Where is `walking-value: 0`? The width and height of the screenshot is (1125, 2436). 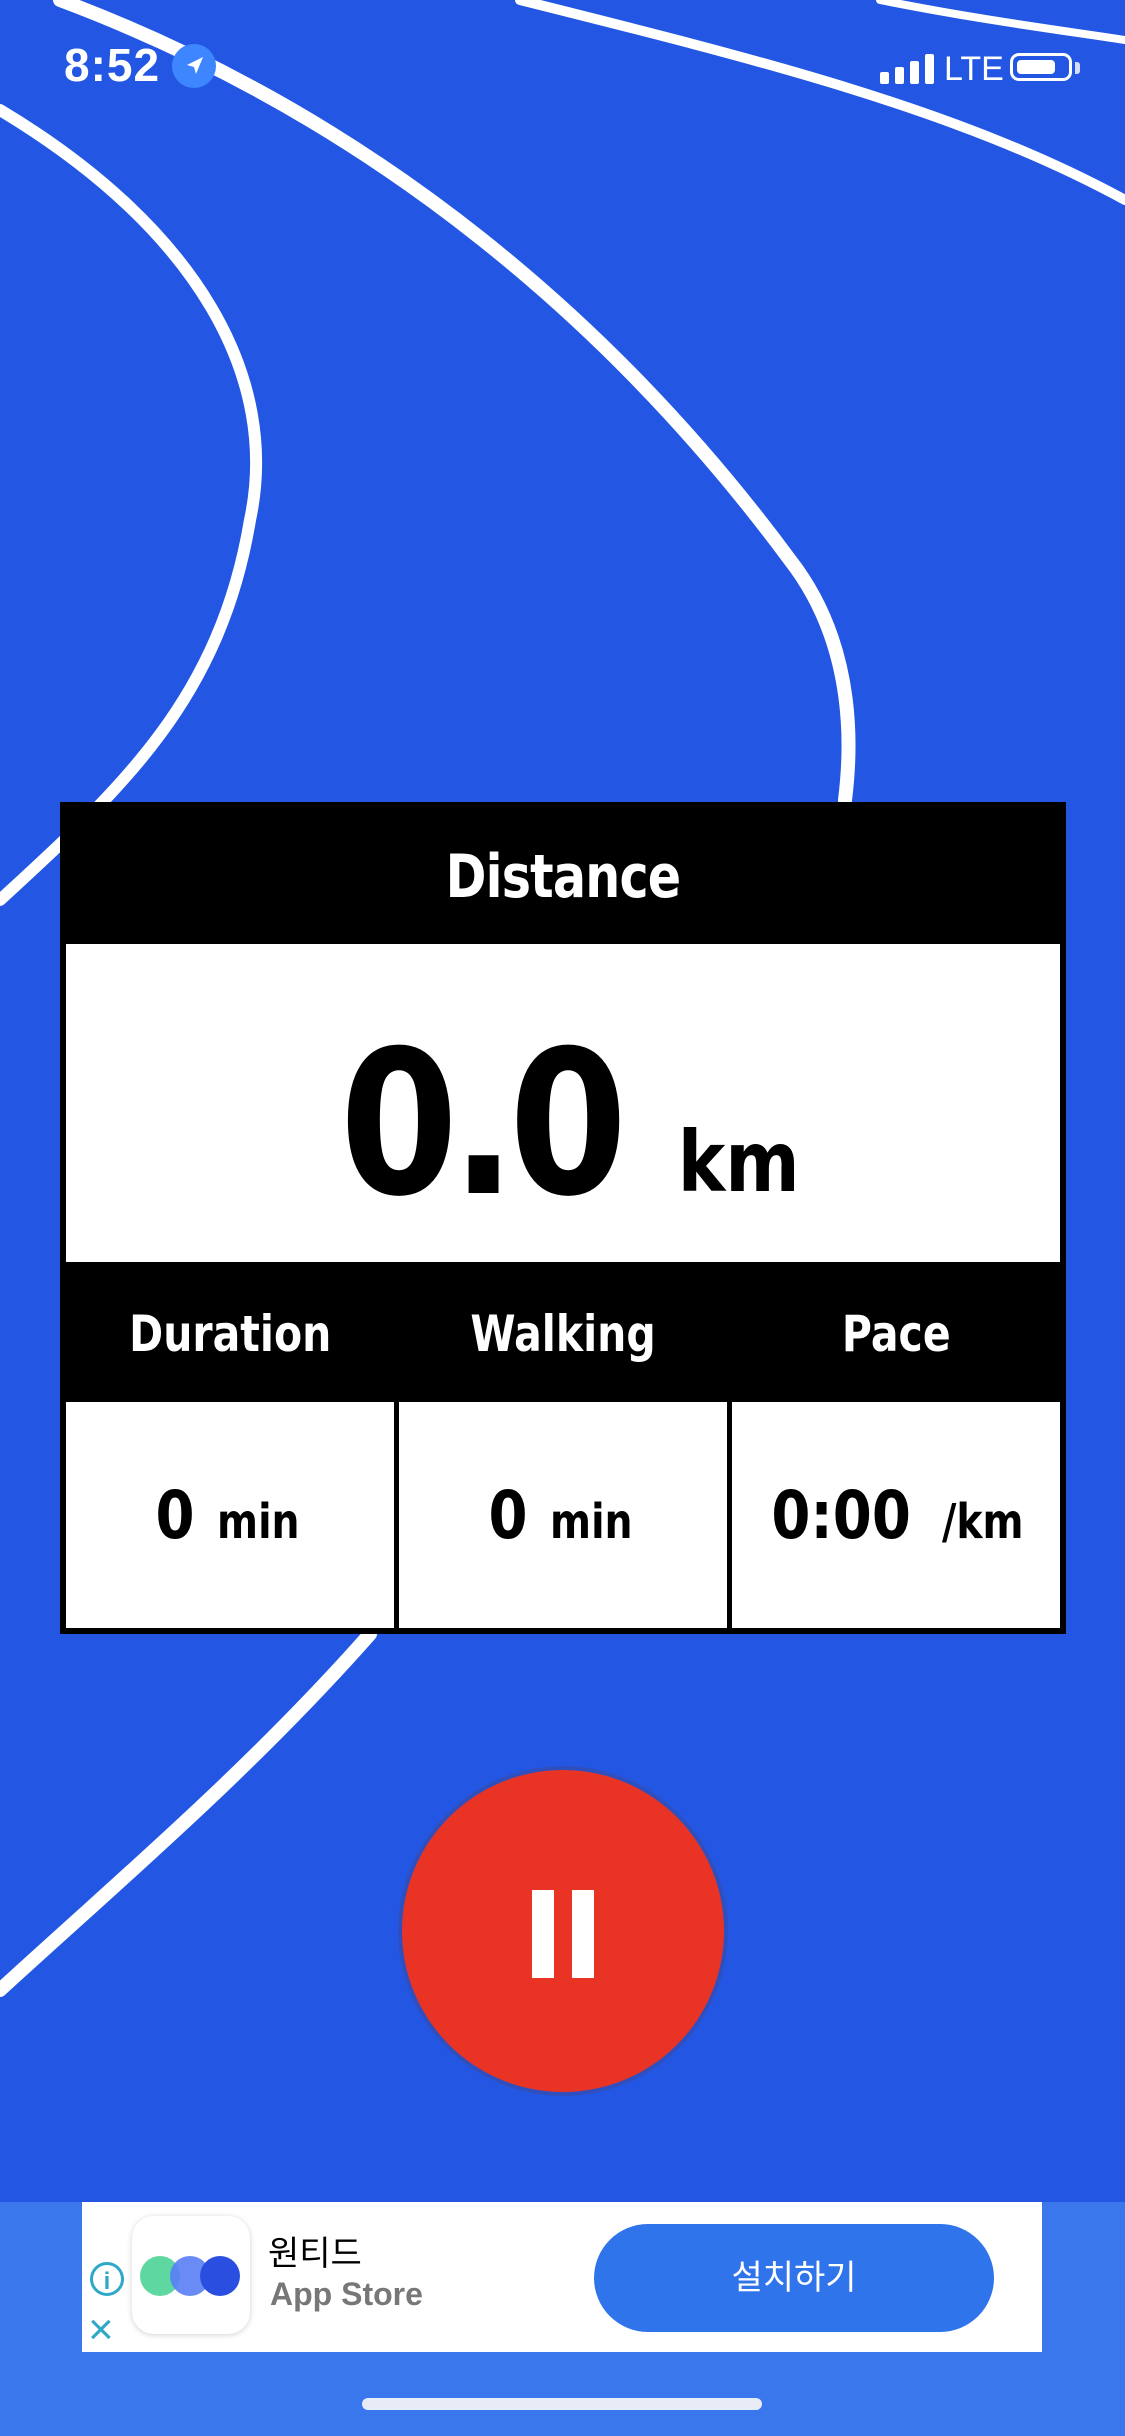 walking-value: 0 is located at coordinates (508, 1515).